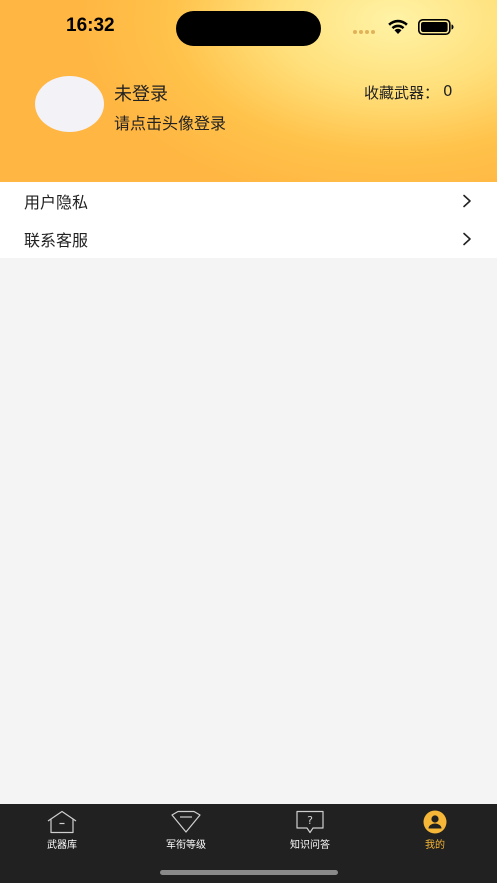 This screenshot has width=497, height=883. What do you see at coordinates (436, 27) in the screenshot?
I see `battery-icon` at bounding box center [436, 27].